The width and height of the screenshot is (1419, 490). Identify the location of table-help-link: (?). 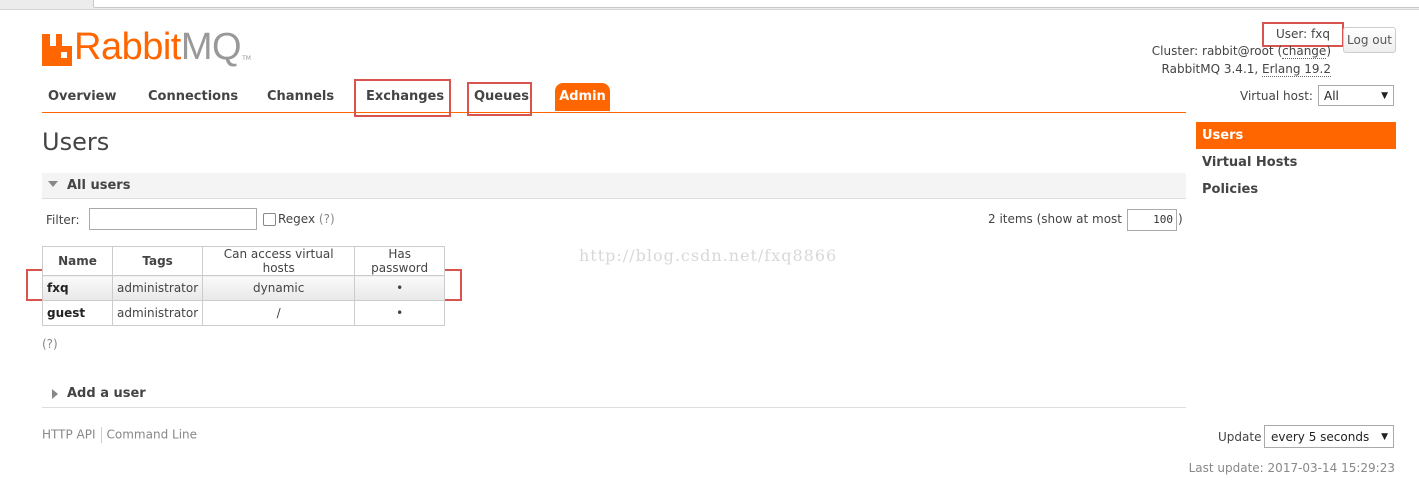
(50, 344).